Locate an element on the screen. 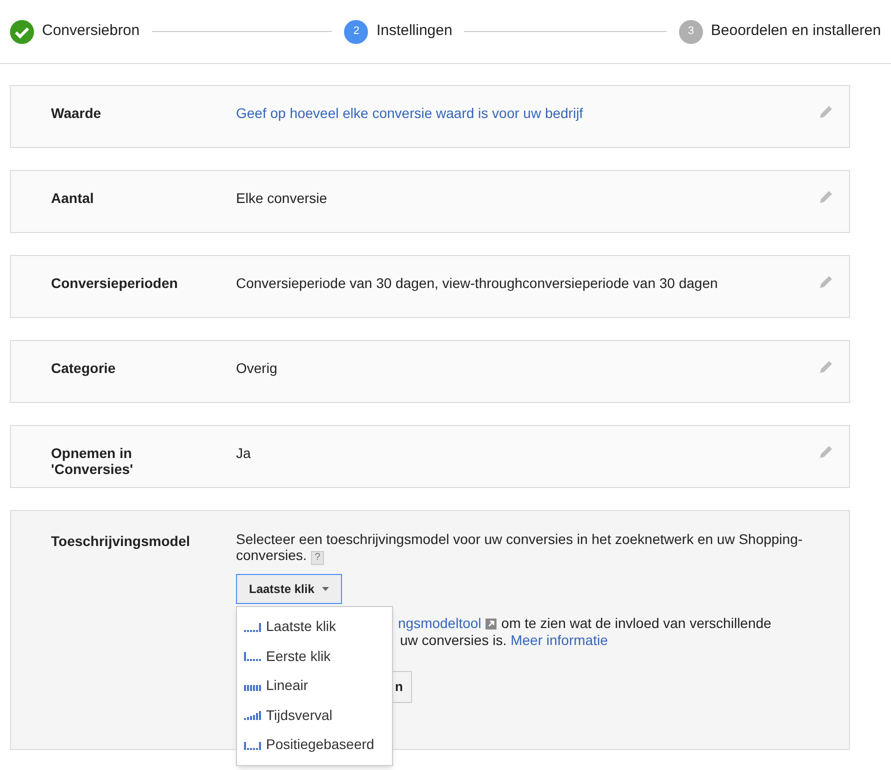 This screenshot has height=770, width=891. step-label: Beoordelen en installeren is located at coordinates (795, 31).